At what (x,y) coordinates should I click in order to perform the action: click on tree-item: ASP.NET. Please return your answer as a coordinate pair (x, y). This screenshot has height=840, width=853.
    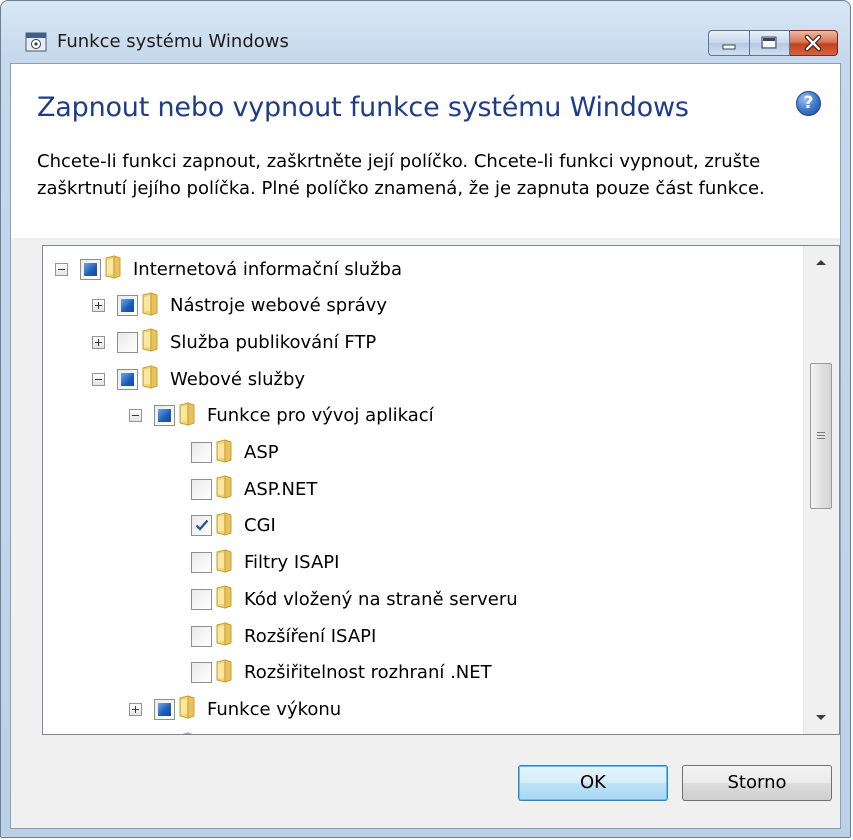
    Looking at the image, I should click on (241, 489).